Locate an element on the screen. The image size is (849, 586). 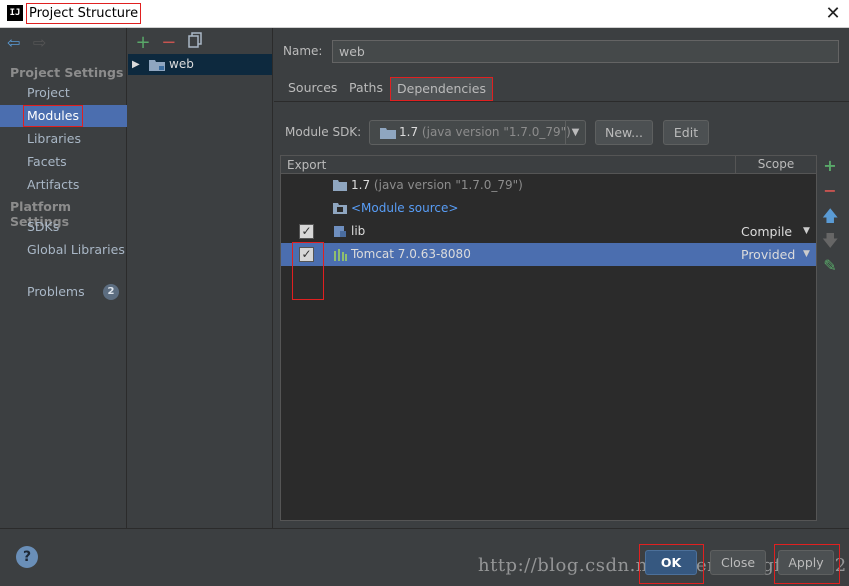
sidebar-item-problems: Problems 2 is located at coordinates (63, 292).